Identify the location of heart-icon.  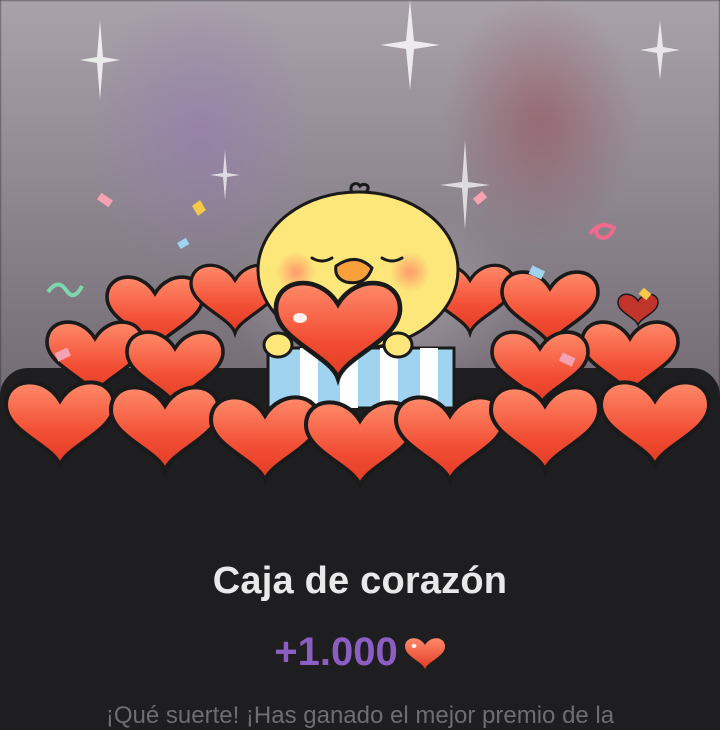
(424, 653).